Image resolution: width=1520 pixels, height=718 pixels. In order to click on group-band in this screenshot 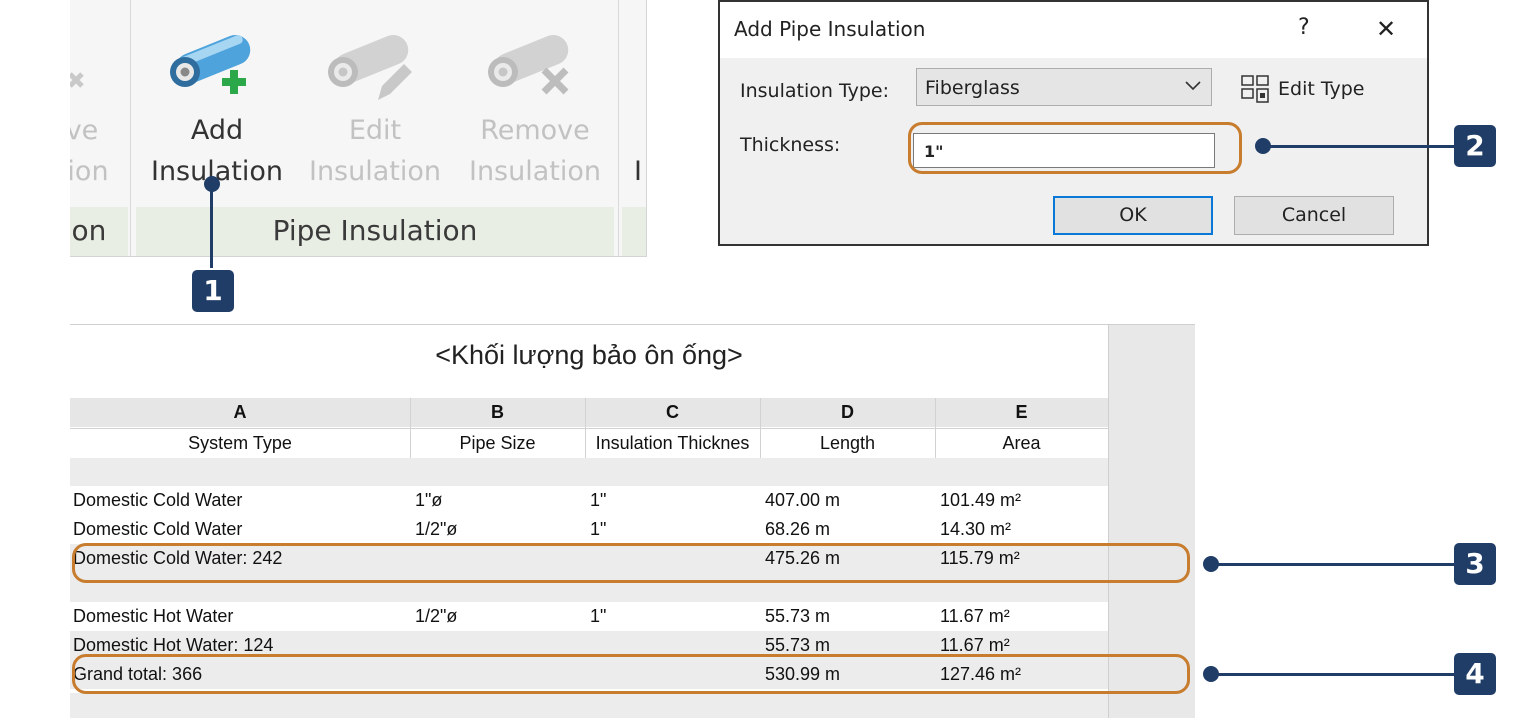, I will do `click(589, 472)`.